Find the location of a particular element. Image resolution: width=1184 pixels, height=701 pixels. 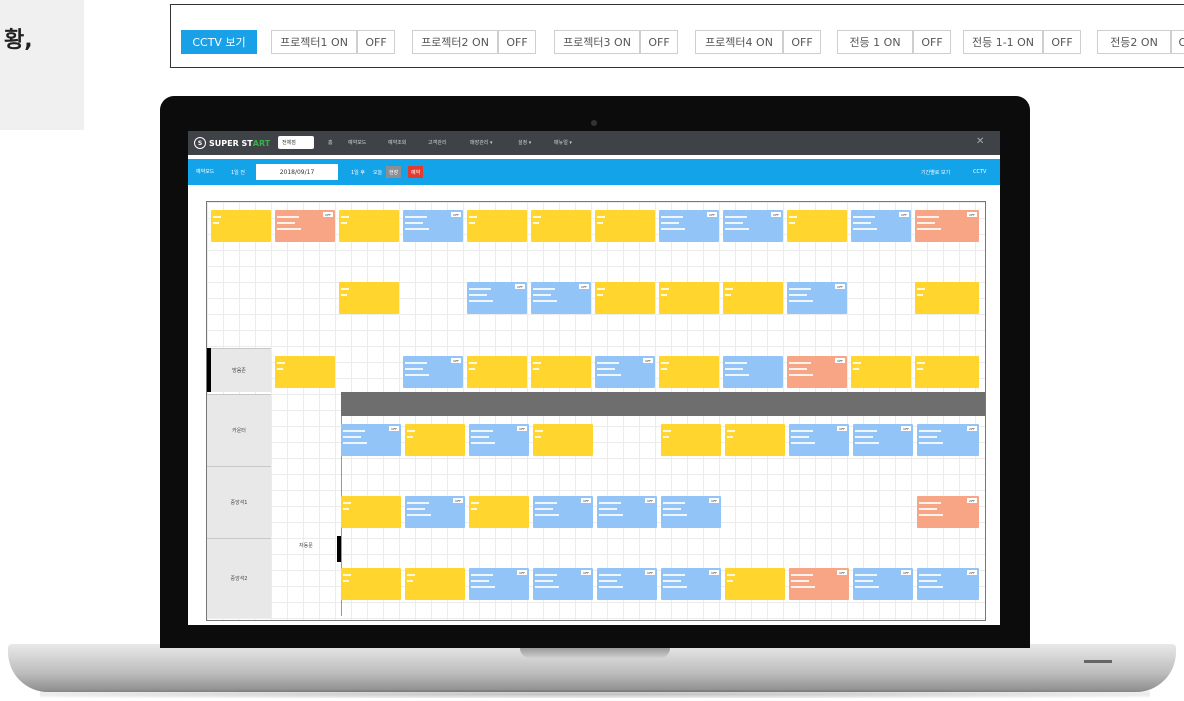

projector2-off-button: OFF is located at coordinates (517, 42).